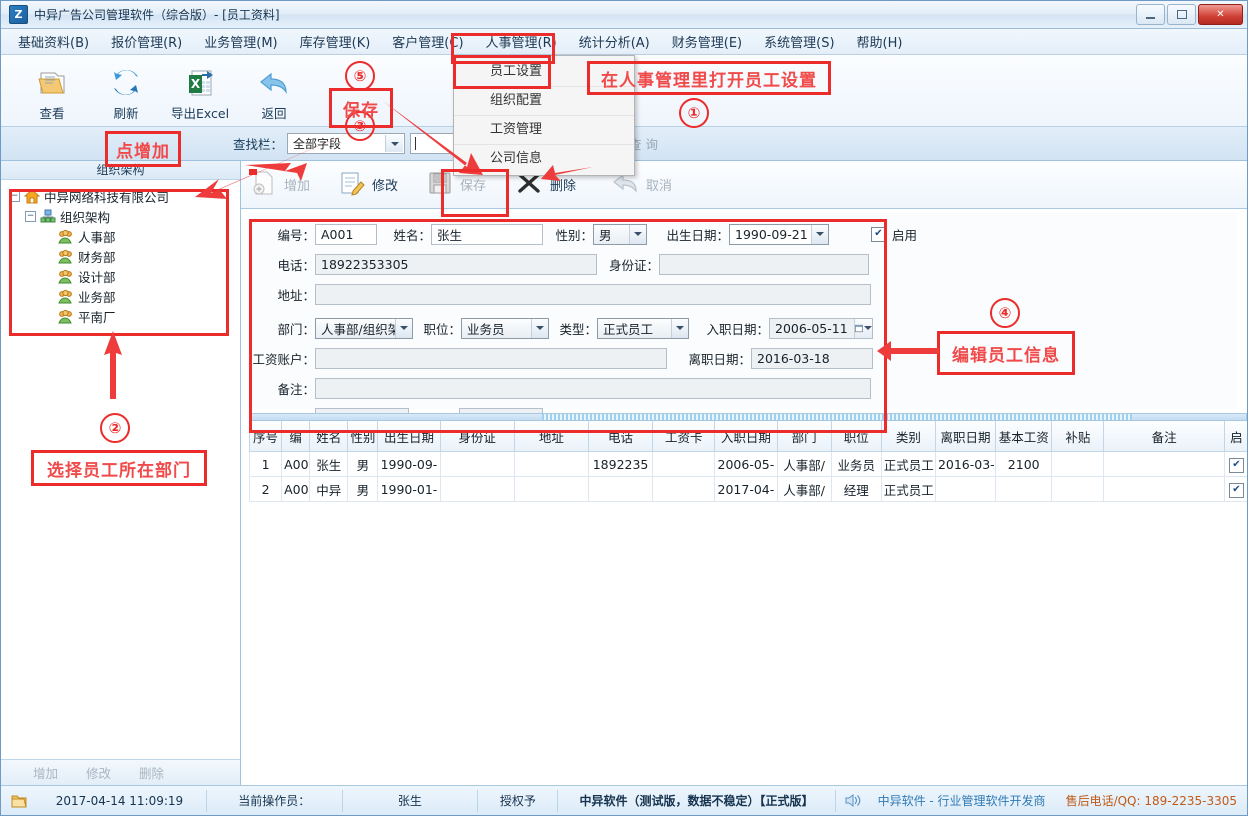 The image size is (1248, 816). Describe the element at coordinates (123, 236) in the screenshot. I see `tree-item-hr-dept: 人事部` at that location.